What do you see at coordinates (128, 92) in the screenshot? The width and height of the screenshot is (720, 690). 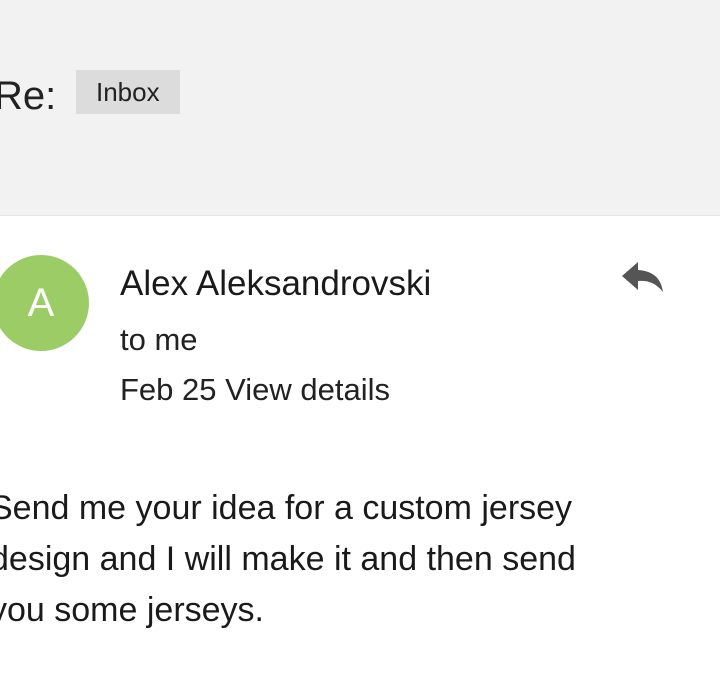 I see `inbox-label-chip: Inbox` at bounding box center [128, 92].